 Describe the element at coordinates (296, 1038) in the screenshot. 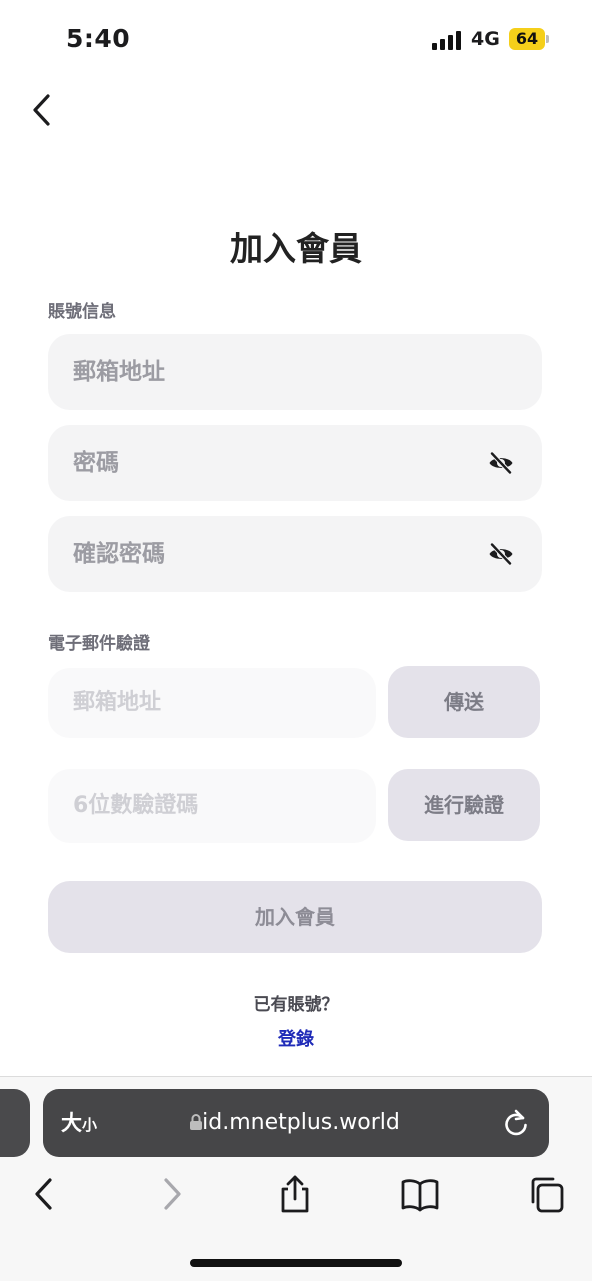

I see `login-link: 登錄` at that location.